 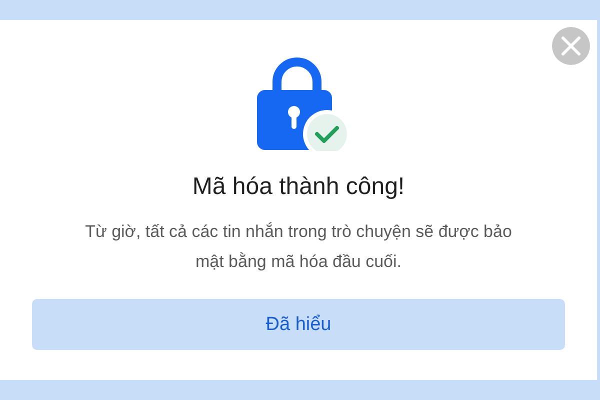 I want to click on close-button, so click(x=571, y=46).